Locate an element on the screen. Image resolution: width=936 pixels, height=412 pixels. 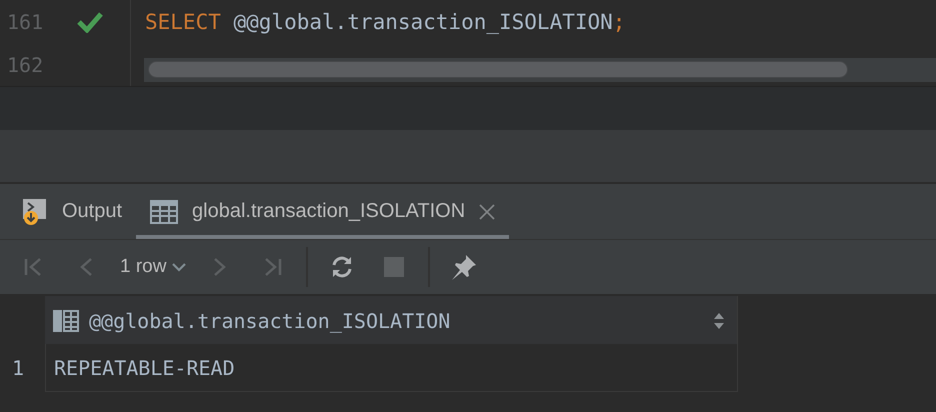
table-cell: REPEATABLE-READ is located at coordinates (391, 368).